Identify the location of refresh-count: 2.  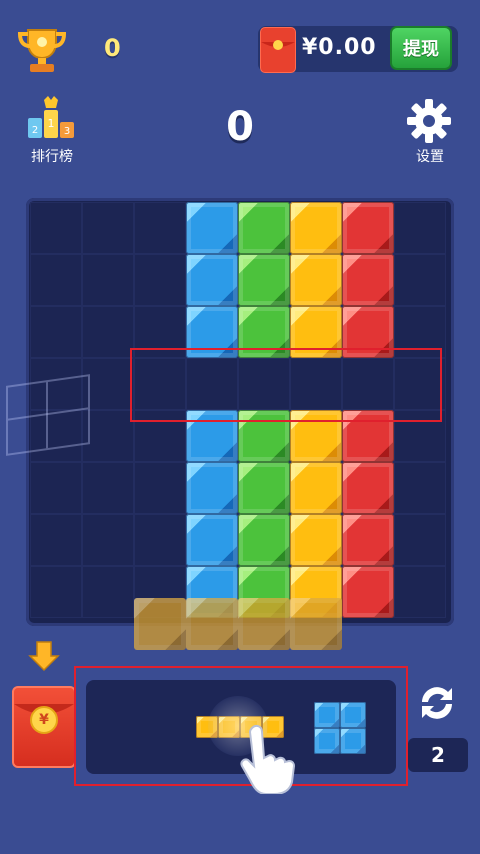
(438, 755).